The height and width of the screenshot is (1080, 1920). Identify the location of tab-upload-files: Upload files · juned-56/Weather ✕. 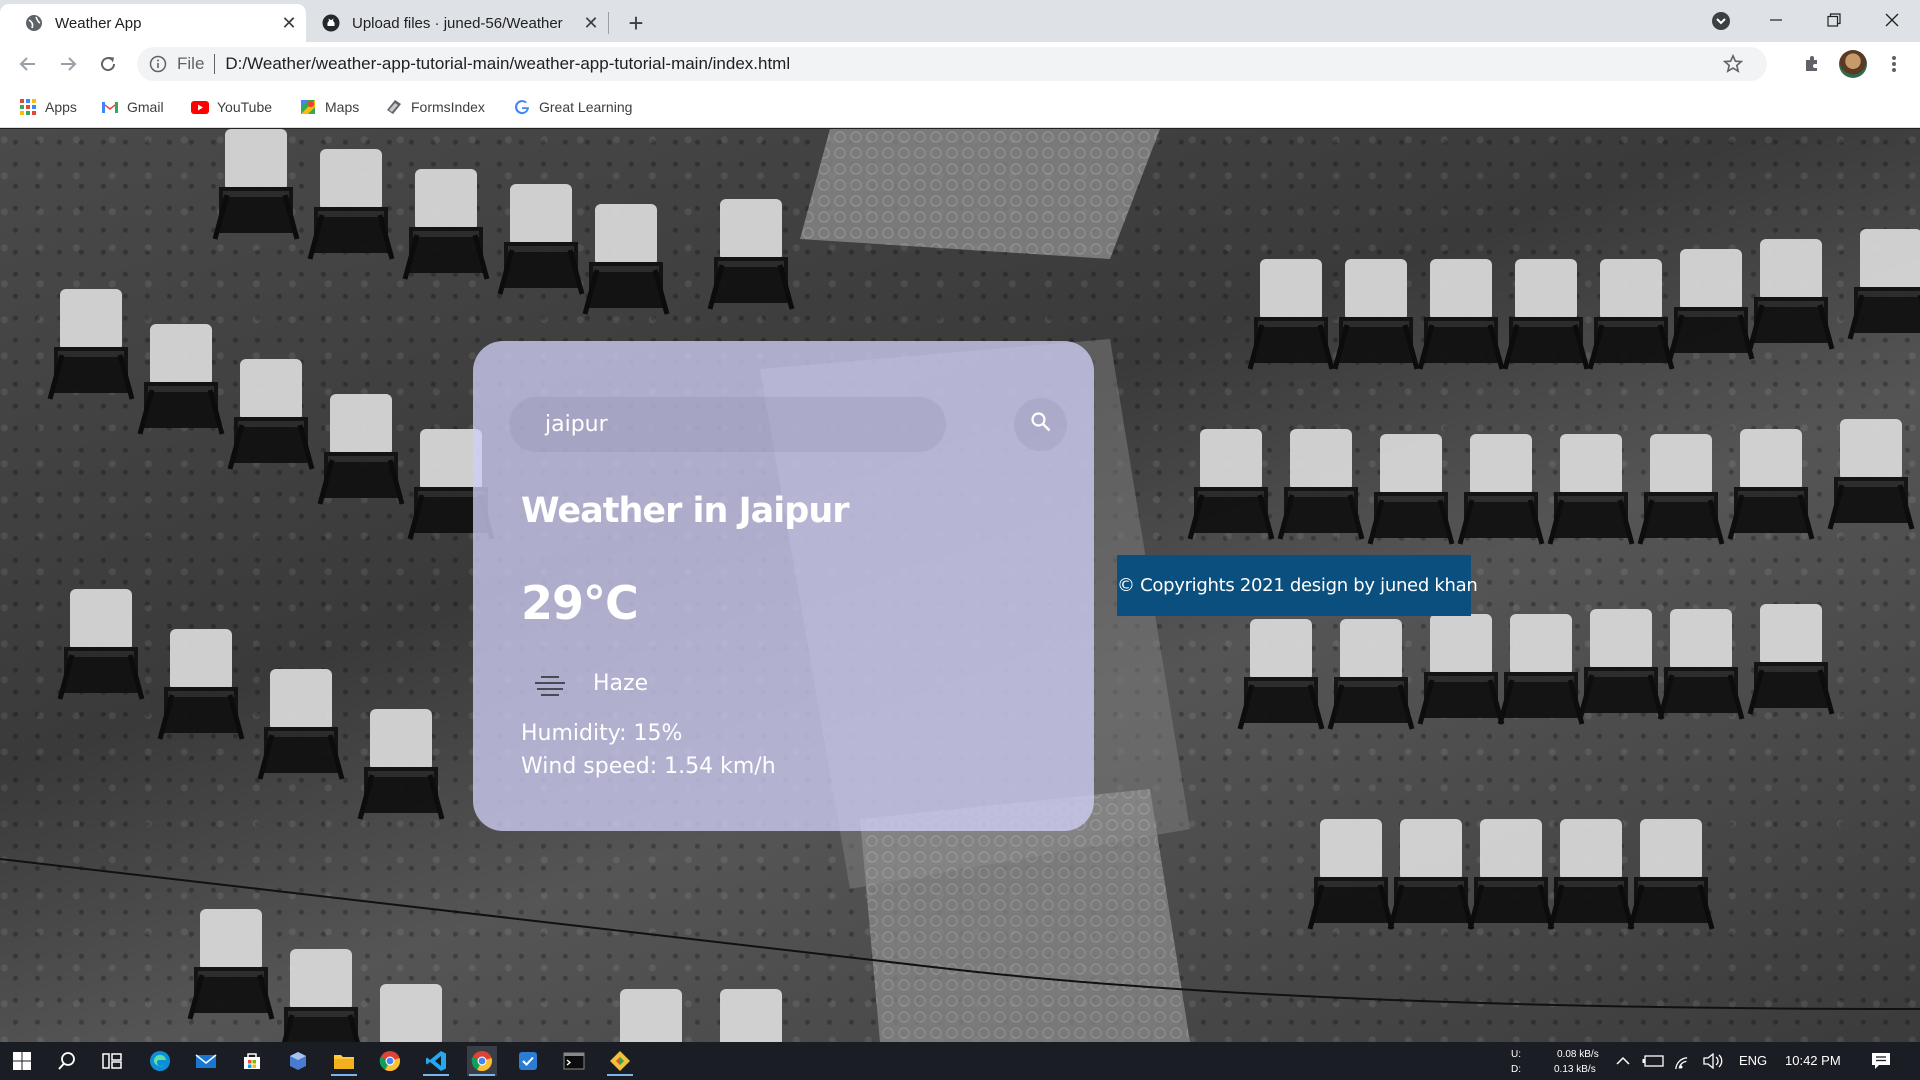
(457, 23).